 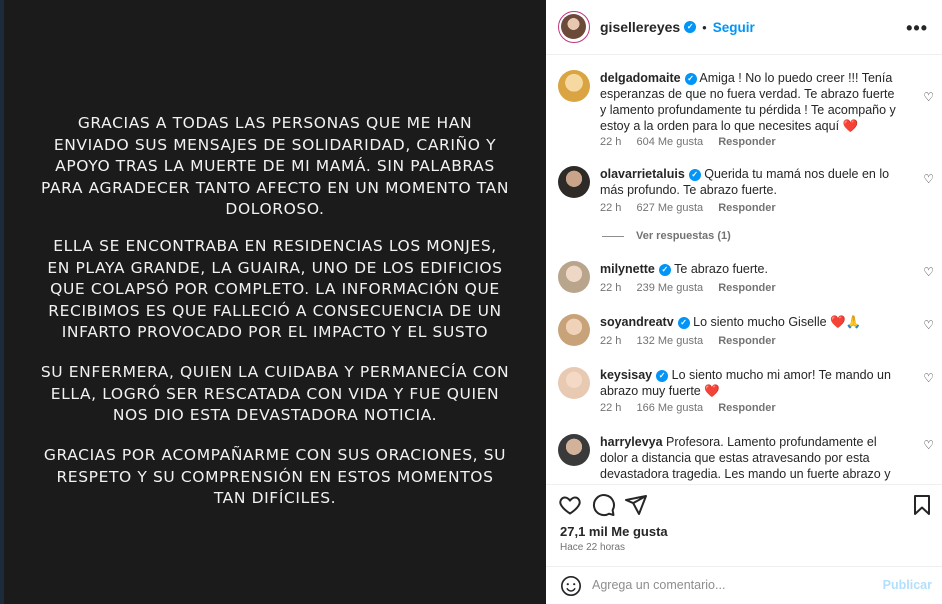 I want to click on comment-meta: 22 h 604 Me gusta Responder, so click(x=694, y=142).